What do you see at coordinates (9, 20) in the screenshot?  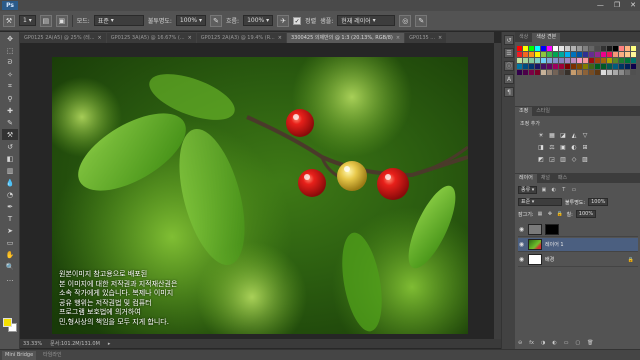 I see `clone-stamp-preset-icon: ⚒` at bounding box center [9, 20].